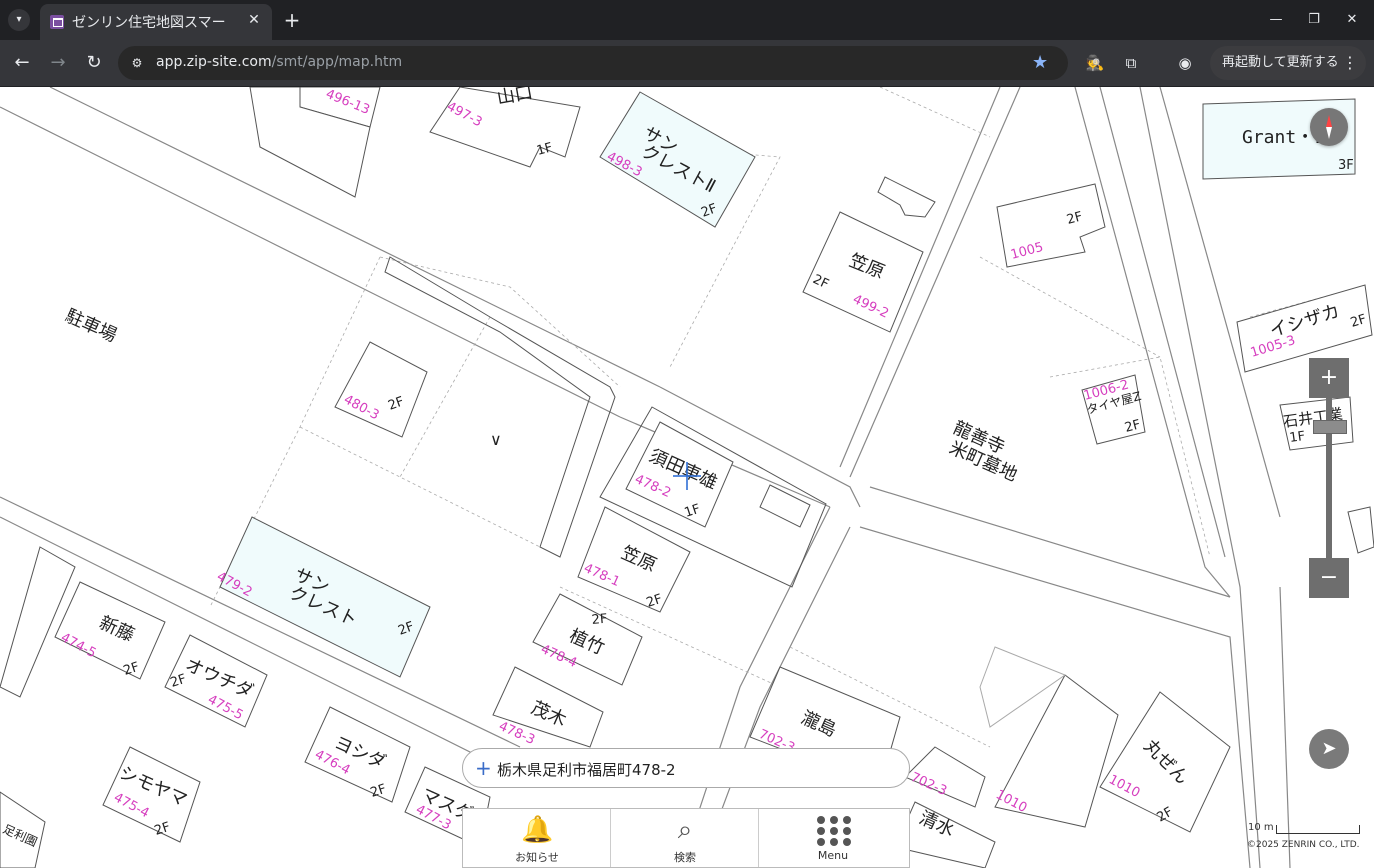 Image resolution: width=1374 pixels, height=868 pixels. Describe the element at coordinates (834, 831) in the screenshot. I see `grid-dots-icon` at that location.